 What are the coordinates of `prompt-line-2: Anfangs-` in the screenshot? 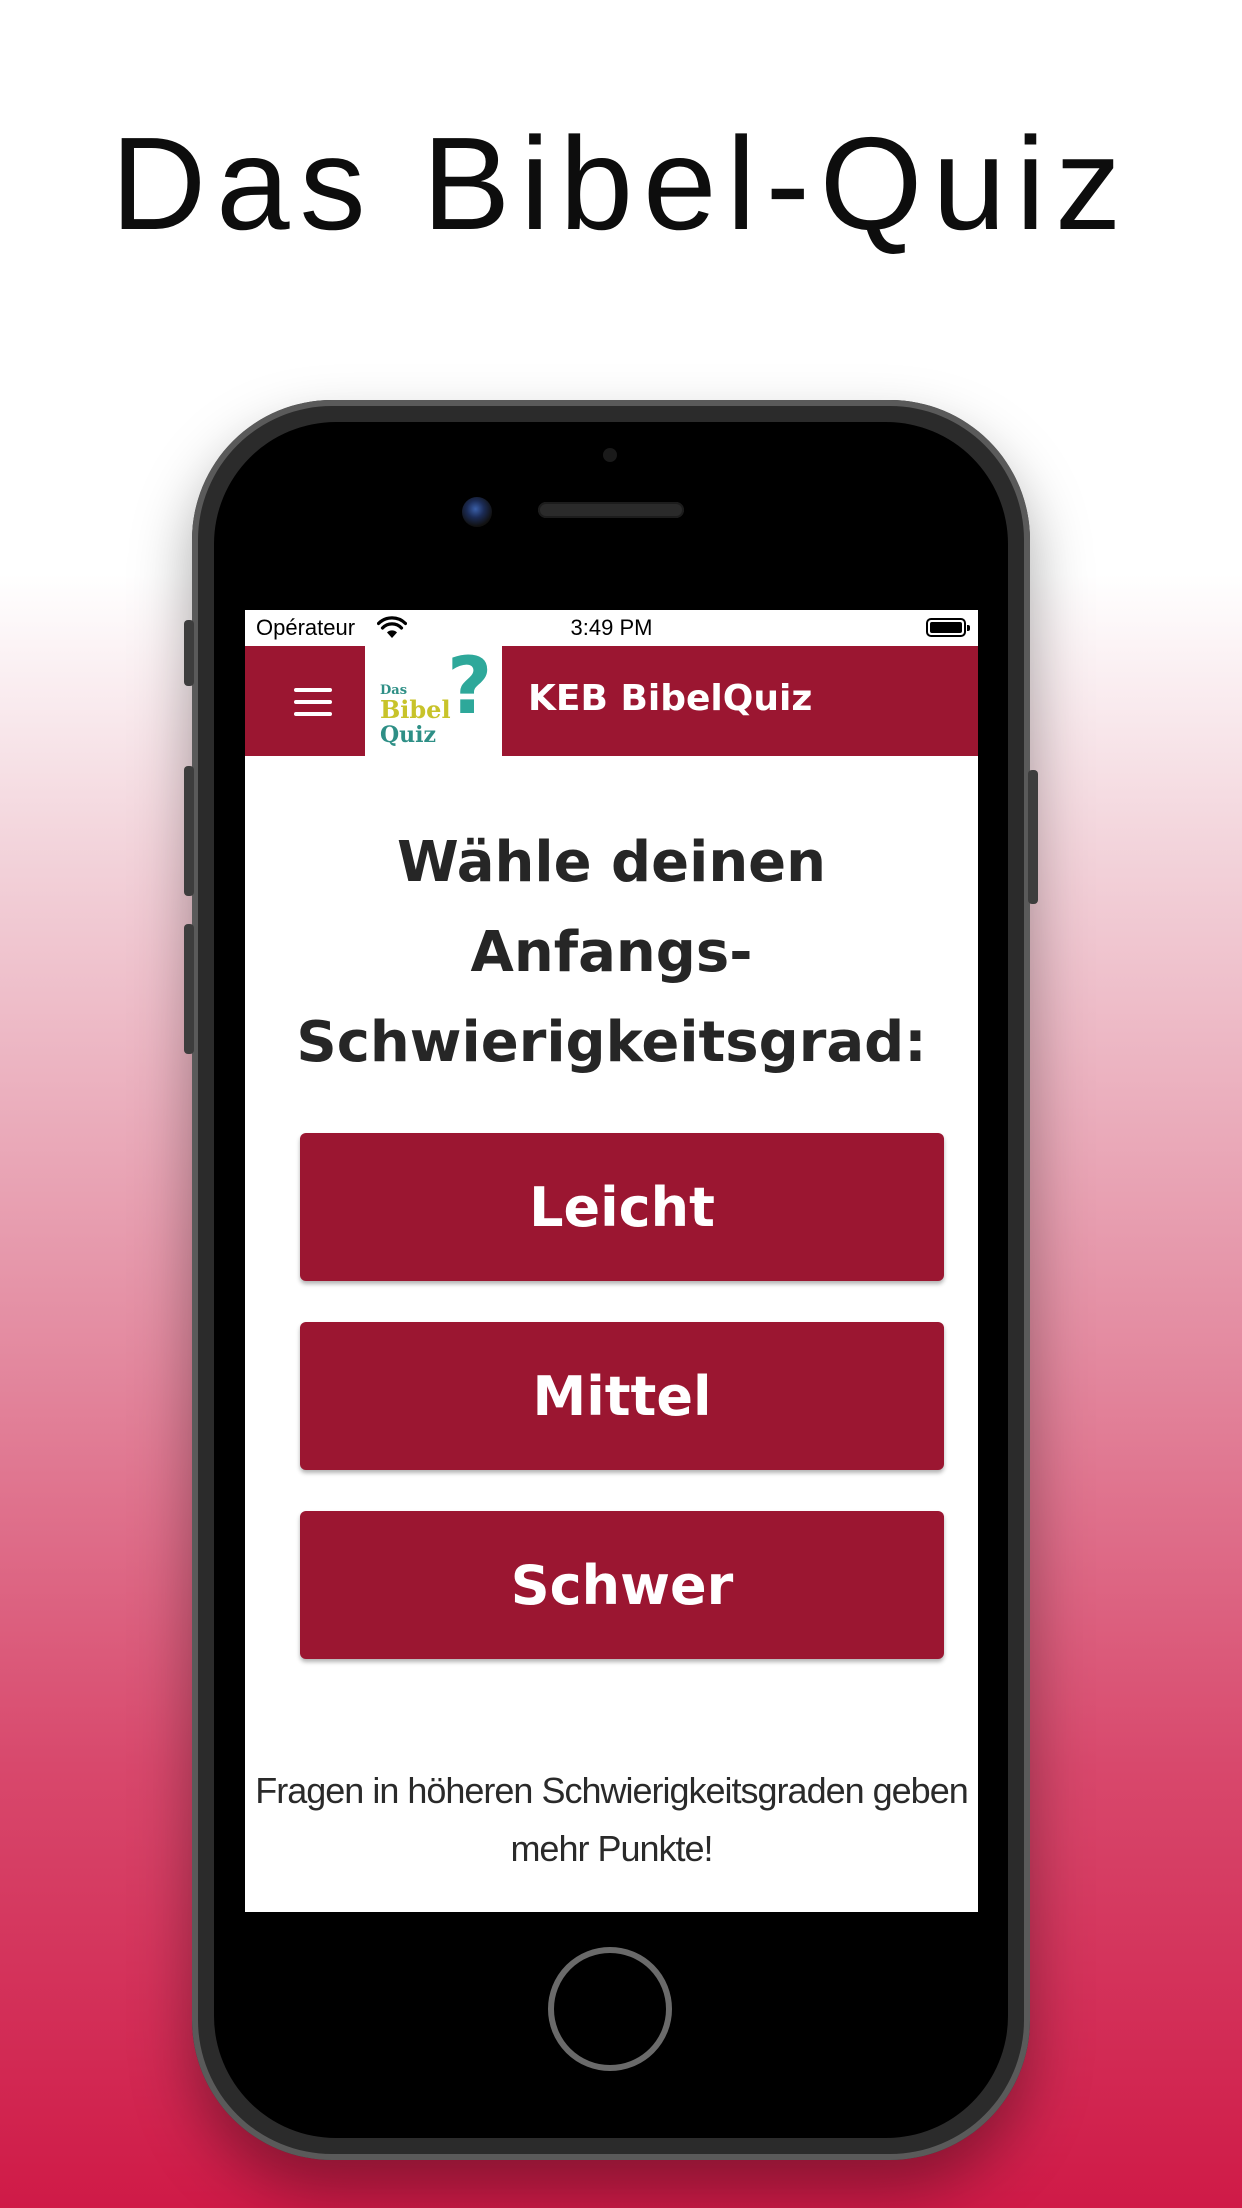 It's located at (611, 952).